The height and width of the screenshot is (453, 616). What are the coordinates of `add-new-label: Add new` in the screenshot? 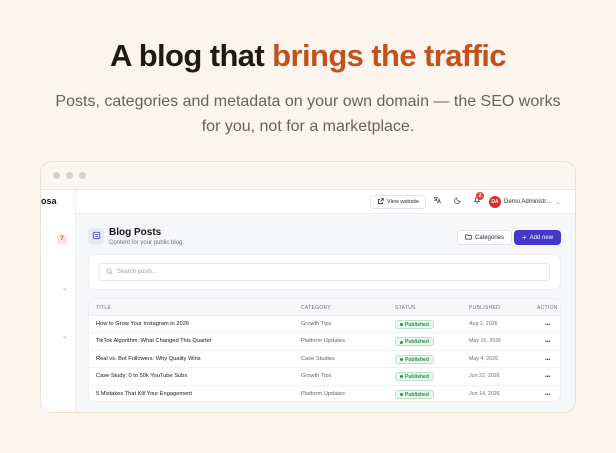 It's located at (541, 237).